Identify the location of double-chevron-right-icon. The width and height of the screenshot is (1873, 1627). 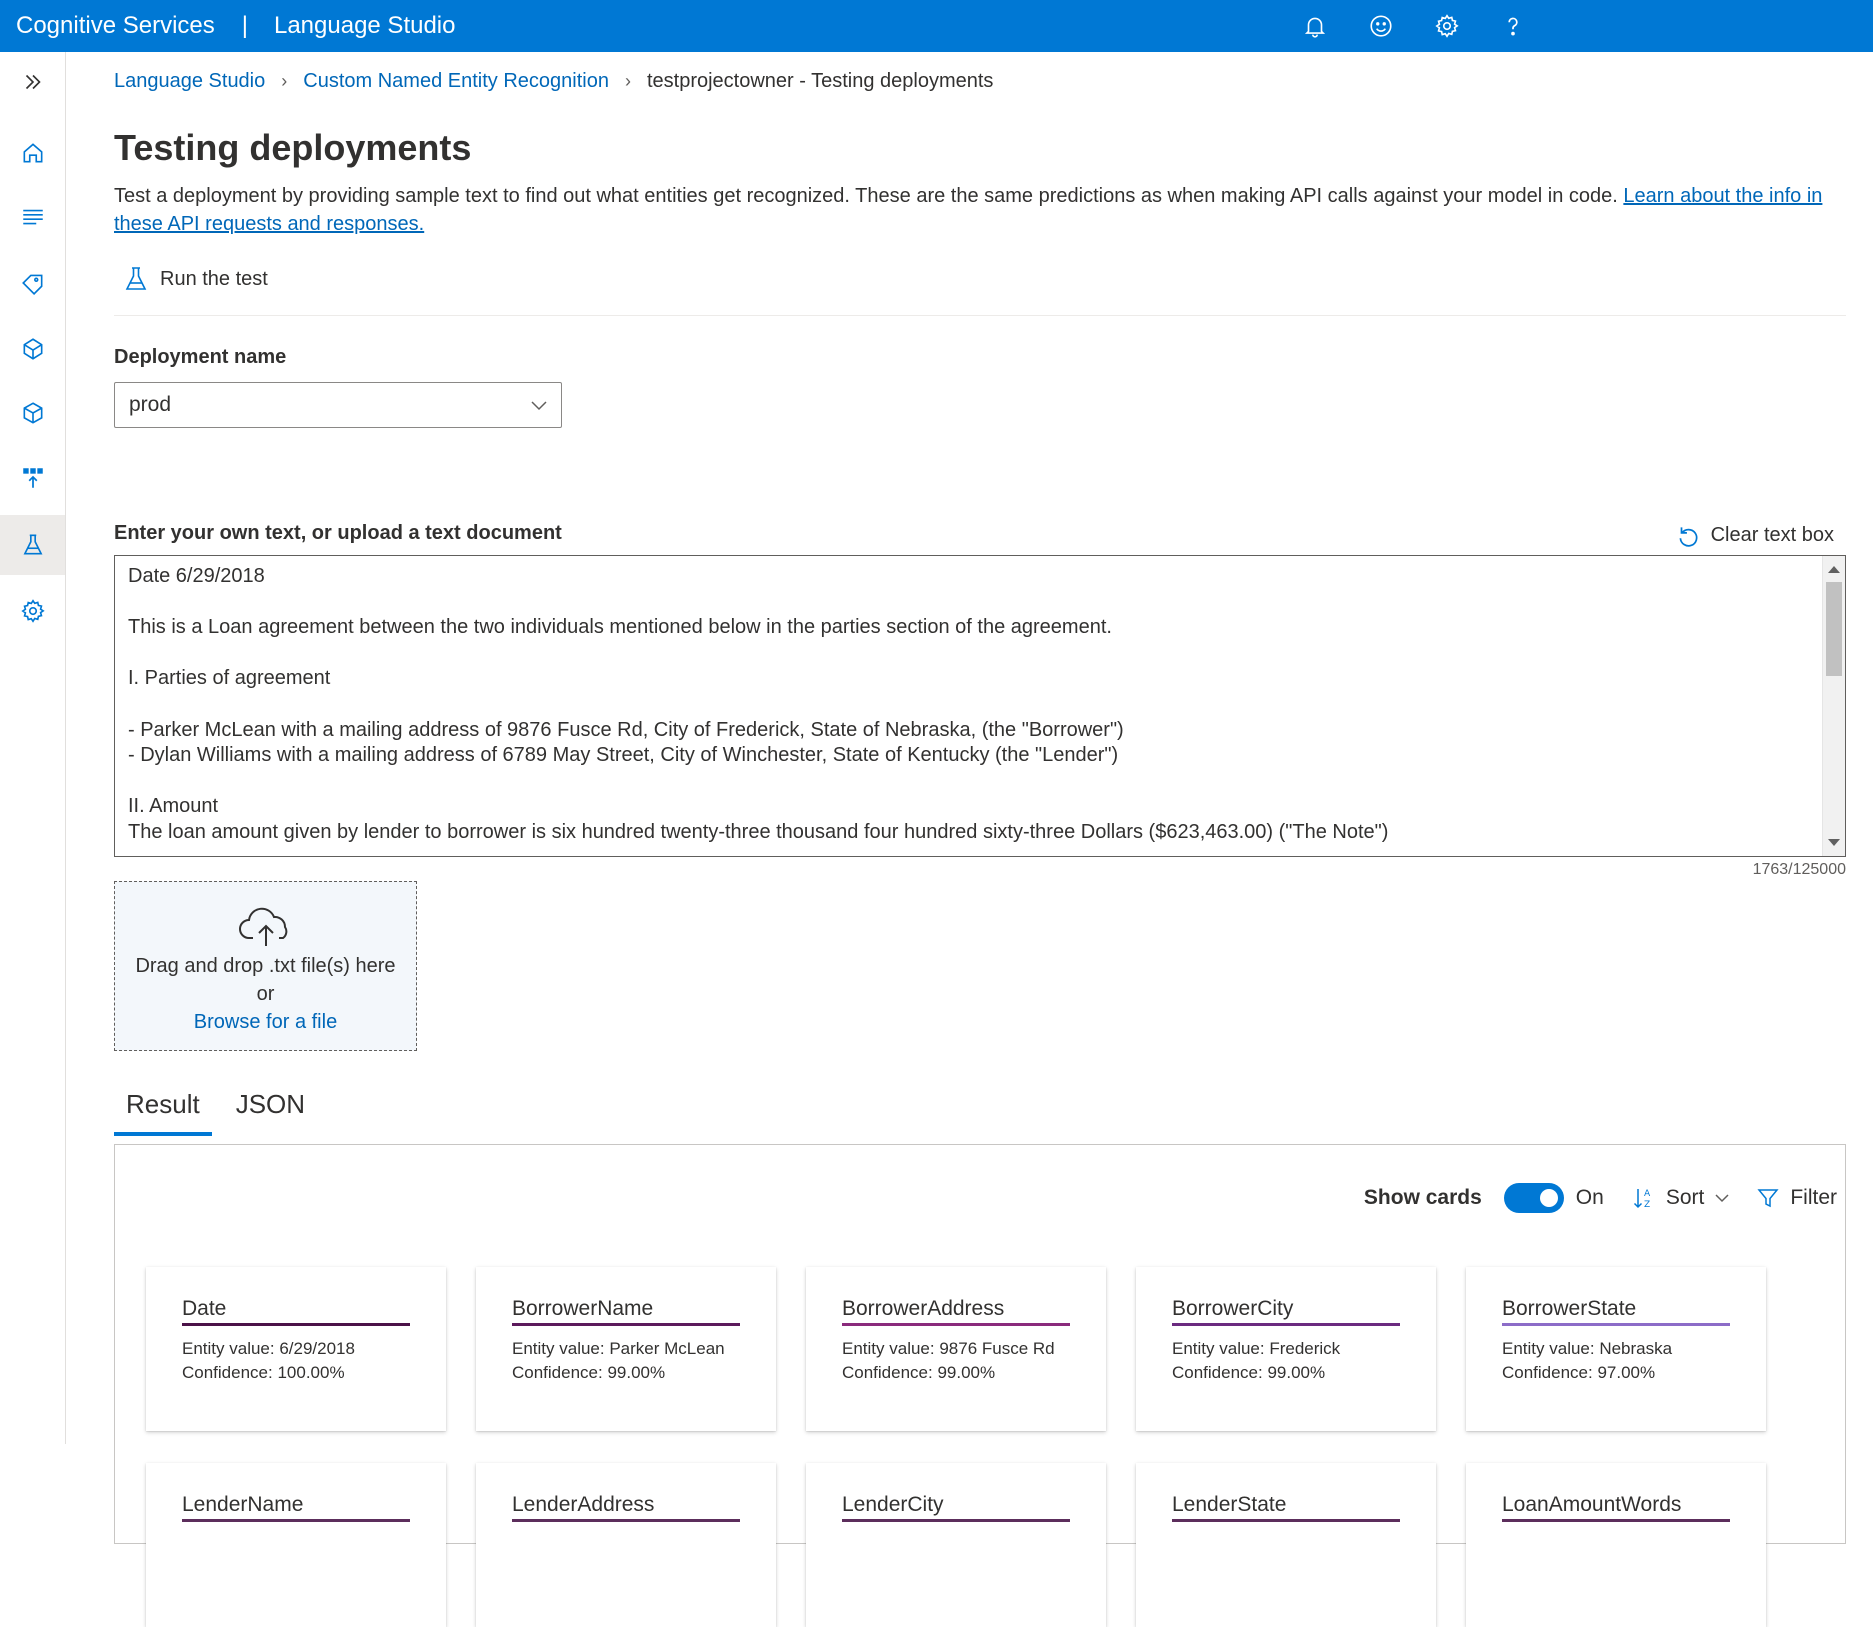
(33, 82).